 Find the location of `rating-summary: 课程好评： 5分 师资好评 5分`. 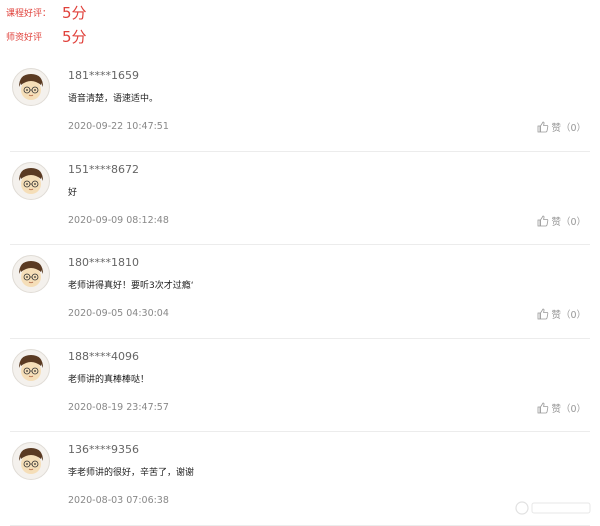

rating-summary: 课程好评： 5分 师资好评 5分 is located at coordinates (106, 24).